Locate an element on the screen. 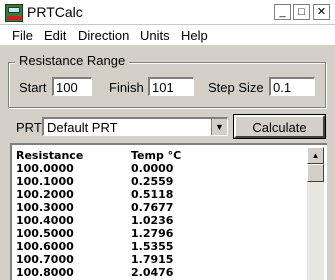  resistance-value: 100.7000 is located at coordinates (45, 259).